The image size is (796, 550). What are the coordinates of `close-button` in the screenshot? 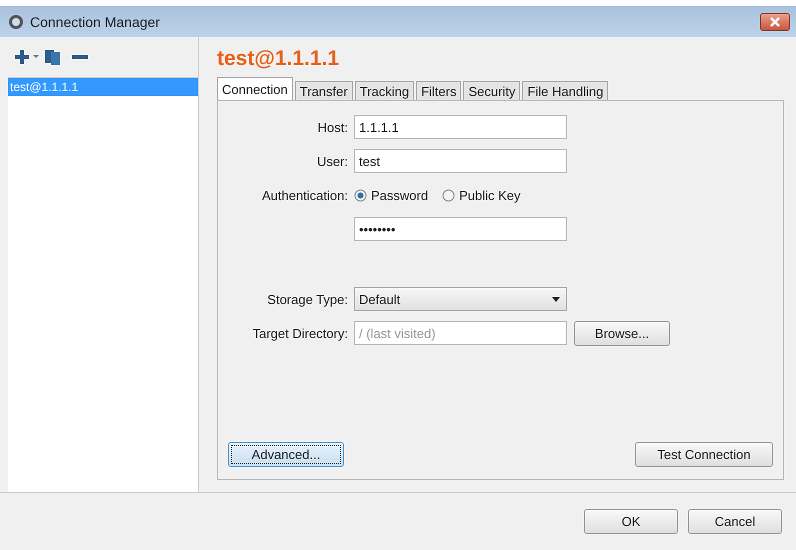 It's located at (775, 21).